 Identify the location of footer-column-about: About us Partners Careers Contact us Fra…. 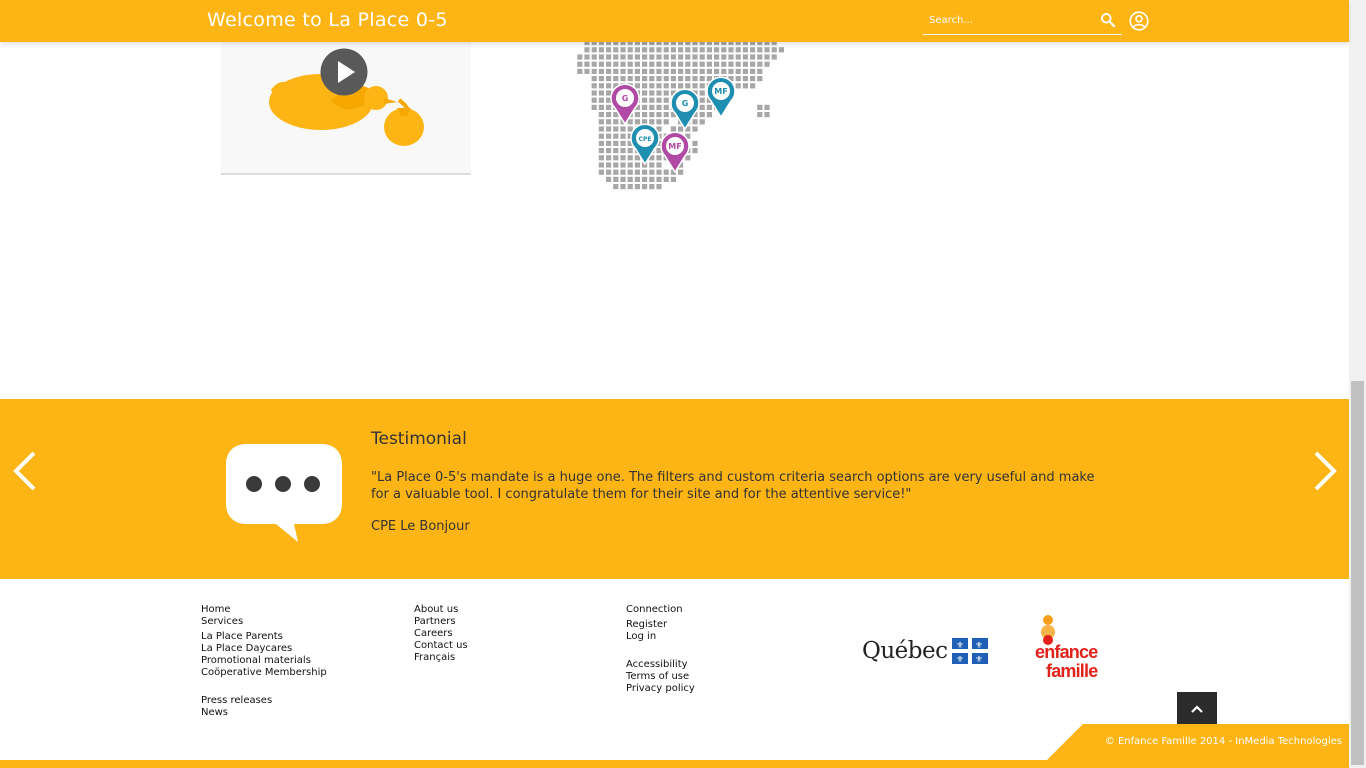
(441, 634).